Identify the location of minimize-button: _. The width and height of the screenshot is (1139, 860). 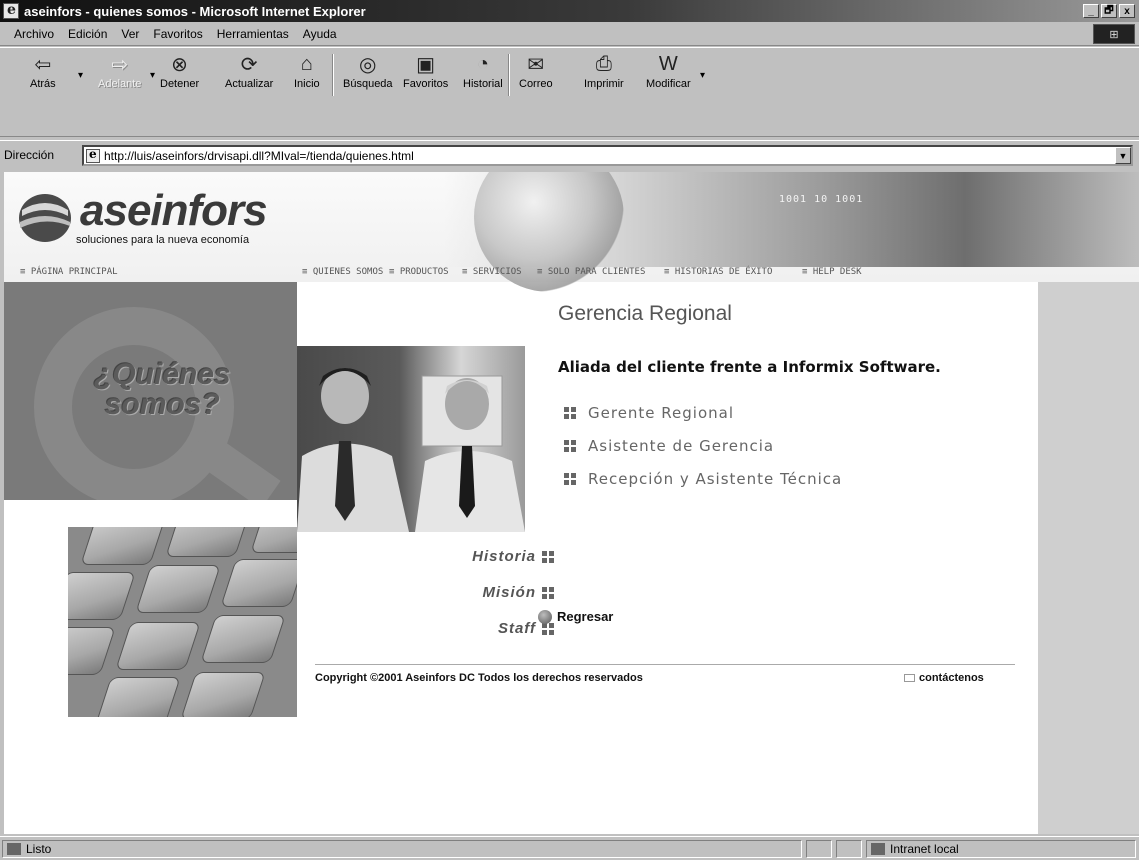
(1091, 11).